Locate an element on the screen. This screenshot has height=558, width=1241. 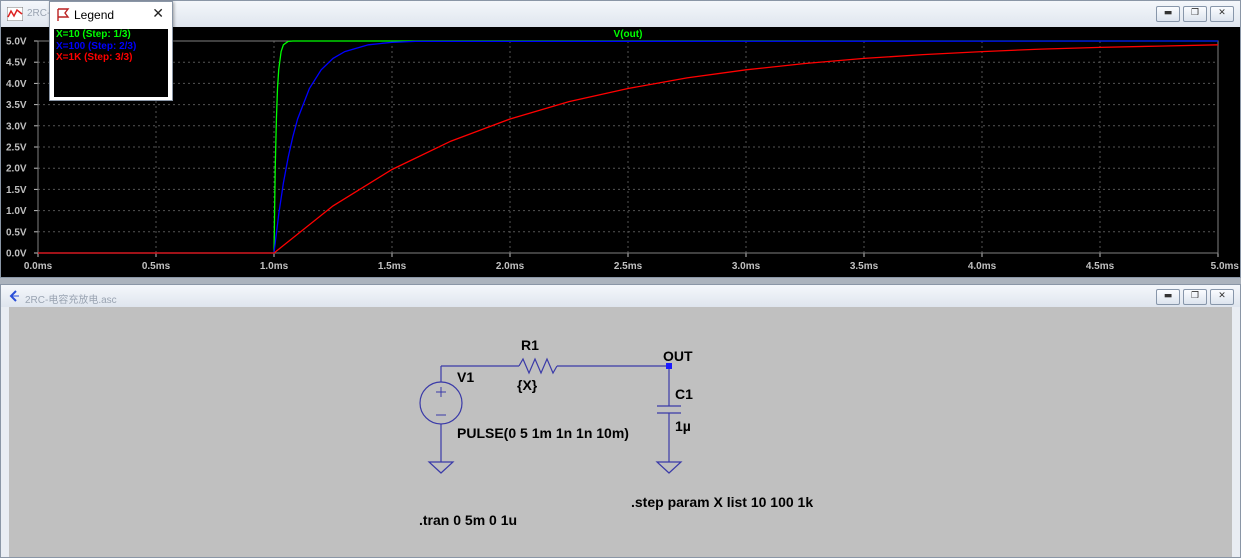
c1-name: C1 is located at coordinates (684, 394).